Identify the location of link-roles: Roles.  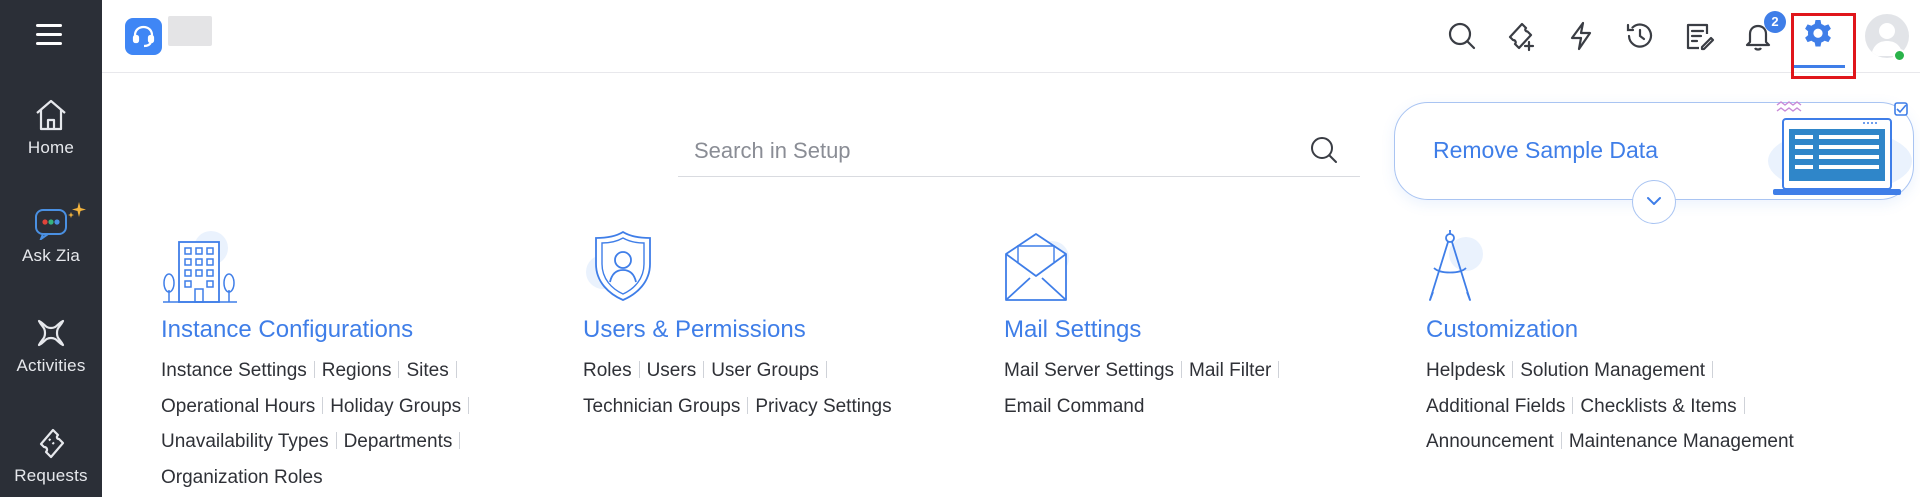
(607, 370).